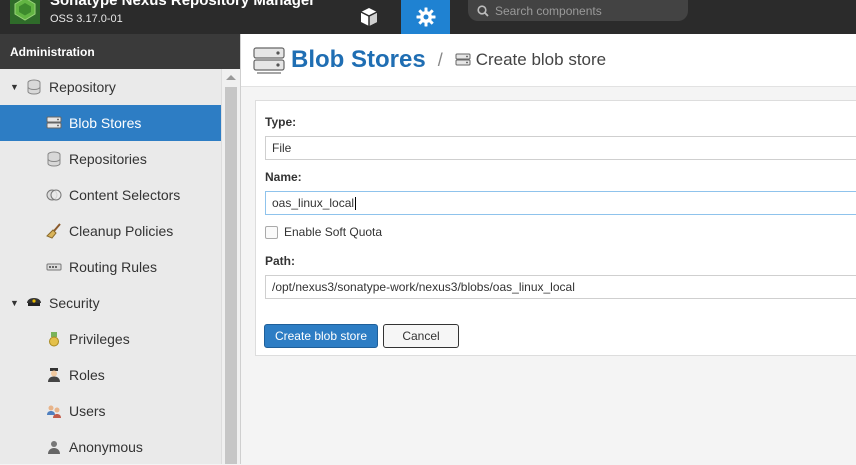 The image size is (856, 465). I want to click on sidebar-item-privileges: Privileges, so click(110, 339).